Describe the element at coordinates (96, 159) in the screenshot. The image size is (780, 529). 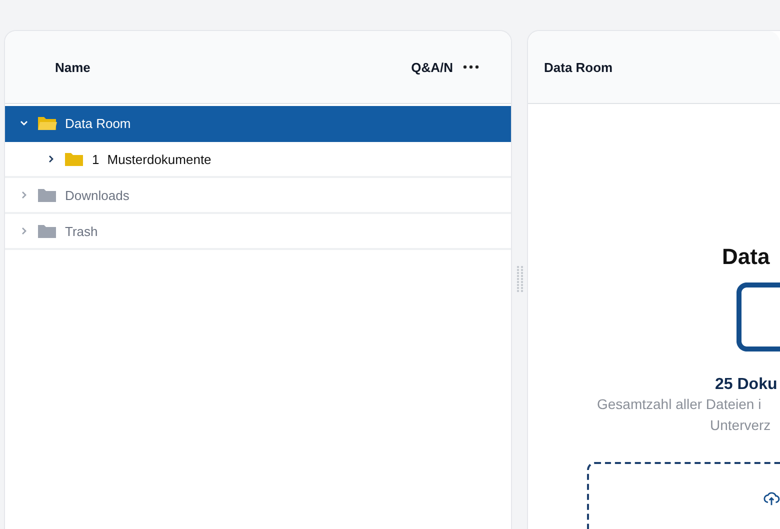
I see `folder-number: 1` at that location.